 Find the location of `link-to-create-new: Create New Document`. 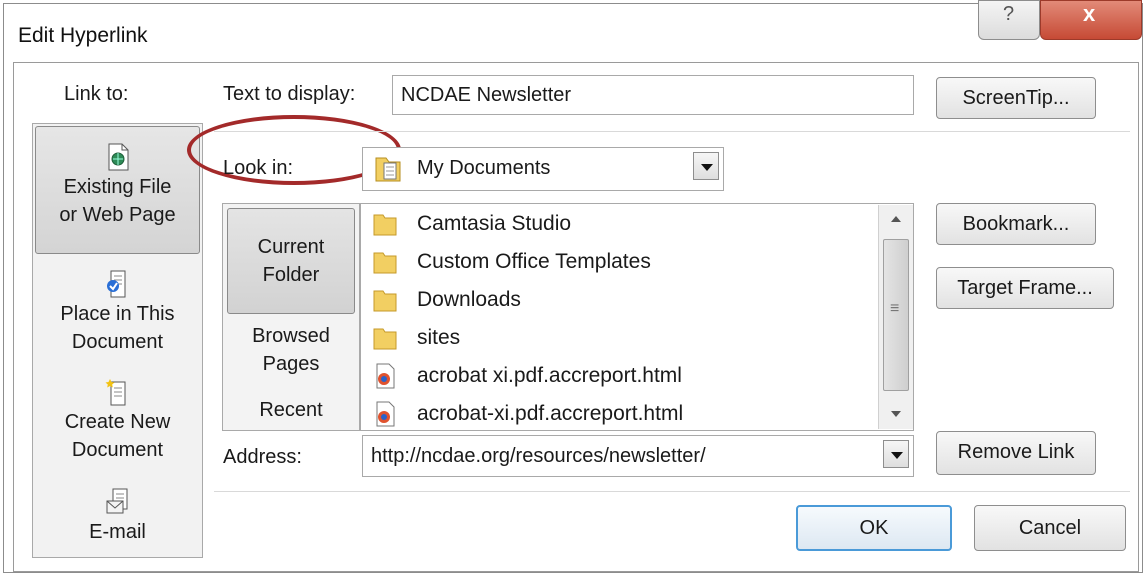

link-to-create-new: Create New Document is located at coordinates (117, 421).